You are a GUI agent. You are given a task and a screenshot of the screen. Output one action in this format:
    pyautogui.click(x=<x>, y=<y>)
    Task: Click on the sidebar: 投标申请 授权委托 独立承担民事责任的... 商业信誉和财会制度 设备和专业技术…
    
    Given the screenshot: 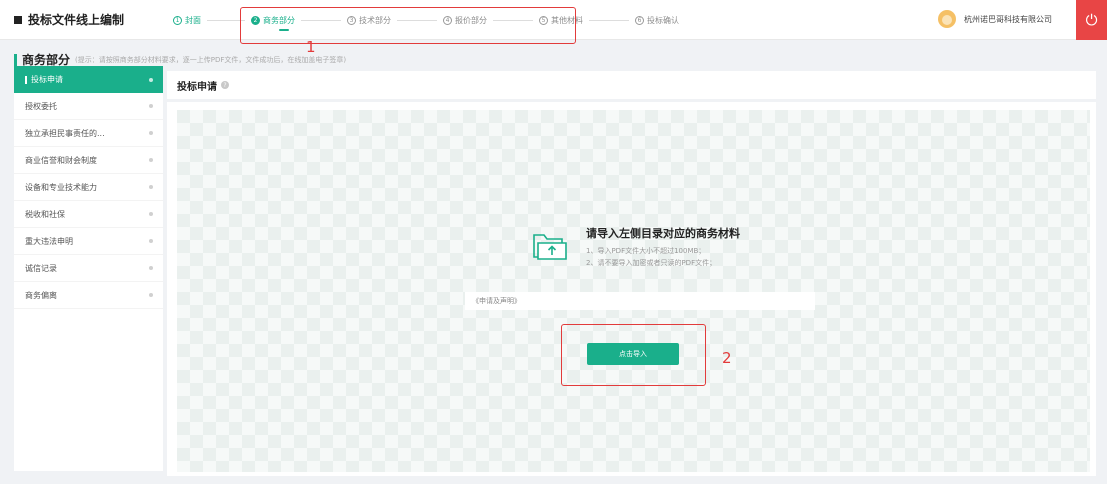 What is the action you would take?
    pyautogui.click(x=88, y=268)
    